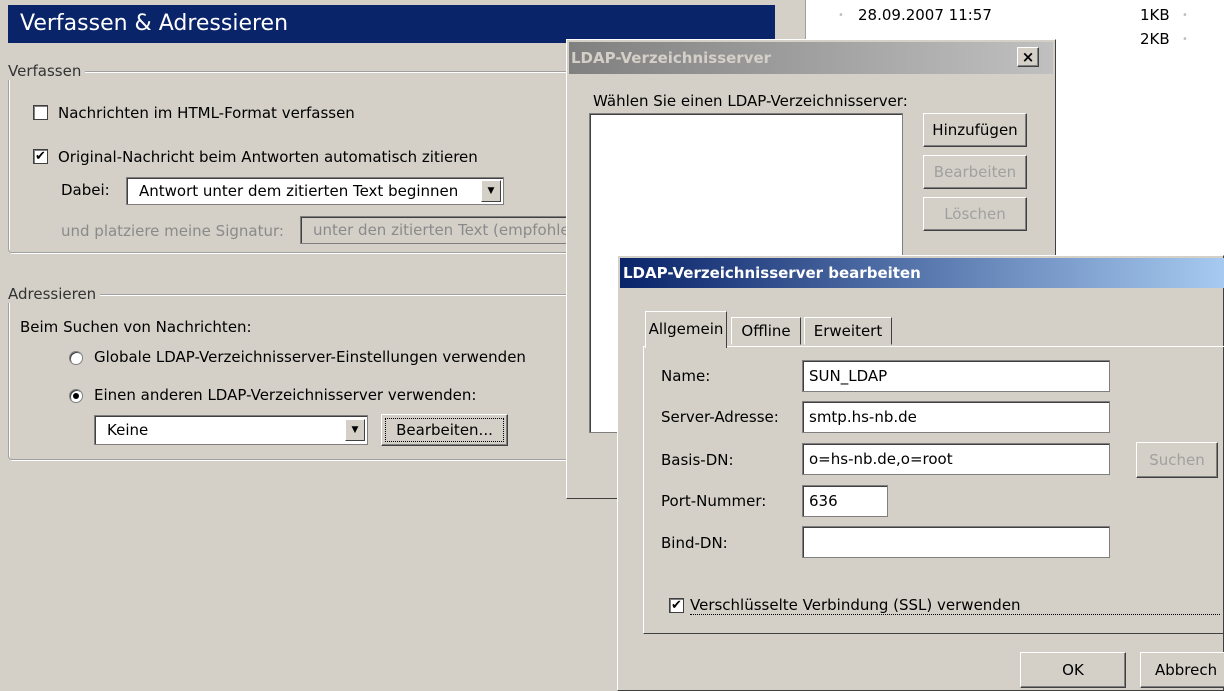 The image size is (1224, 691). Describe the element at coordinates (206, 113) in the screenshot. I see `html-format-label: Nachrichten im HTML-Format verfassen` at that location.